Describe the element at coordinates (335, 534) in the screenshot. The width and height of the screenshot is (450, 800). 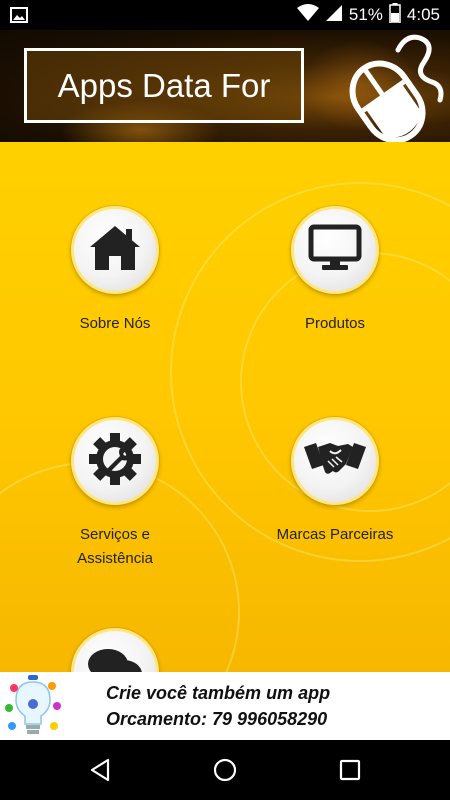
I see `menu-label: Marcas Parceiras` at that location.